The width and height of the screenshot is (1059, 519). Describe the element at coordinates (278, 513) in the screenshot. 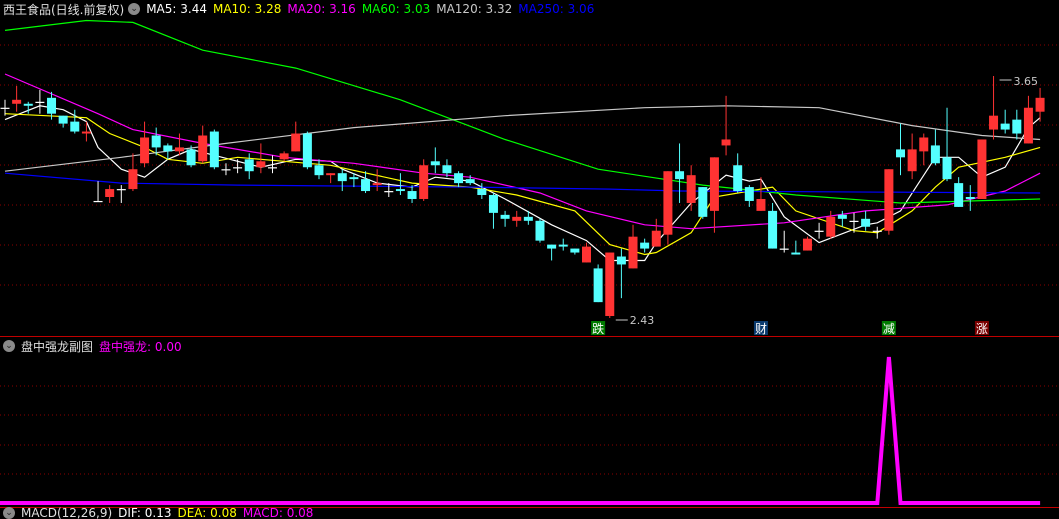

I see `macd-value: MACD: 0.08` at that location.